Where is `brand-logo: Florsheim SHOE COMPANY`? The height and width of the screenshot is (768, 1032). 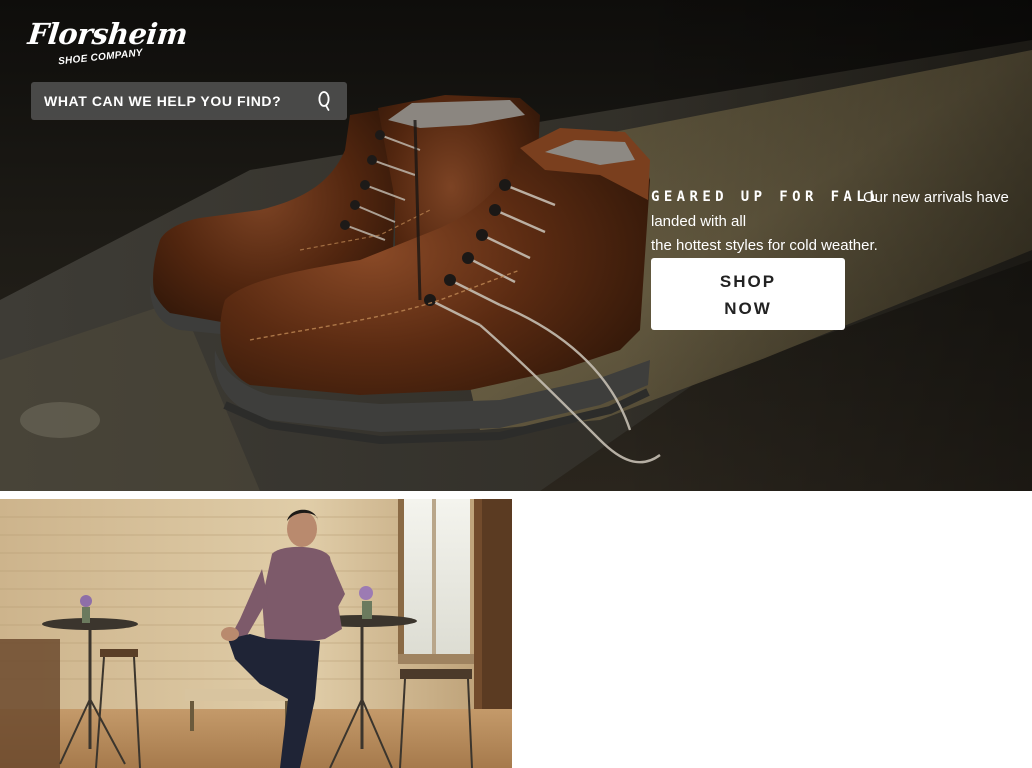 brand-logo: Florsheim SHOE COMPANY is located at coordinates (107, 45).